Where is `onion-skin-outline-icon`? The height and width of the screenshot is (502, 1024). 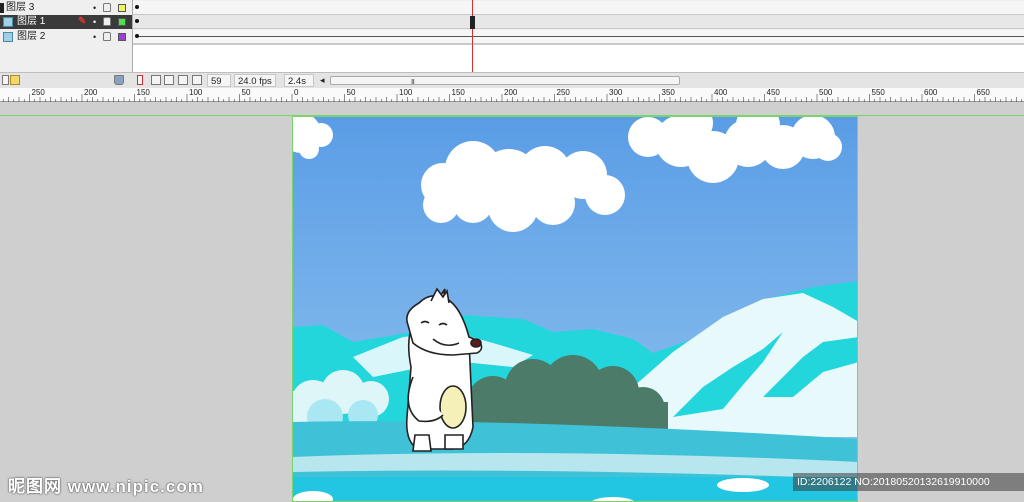
onion-skin-outline-icon is located at coordinates (169, 80).